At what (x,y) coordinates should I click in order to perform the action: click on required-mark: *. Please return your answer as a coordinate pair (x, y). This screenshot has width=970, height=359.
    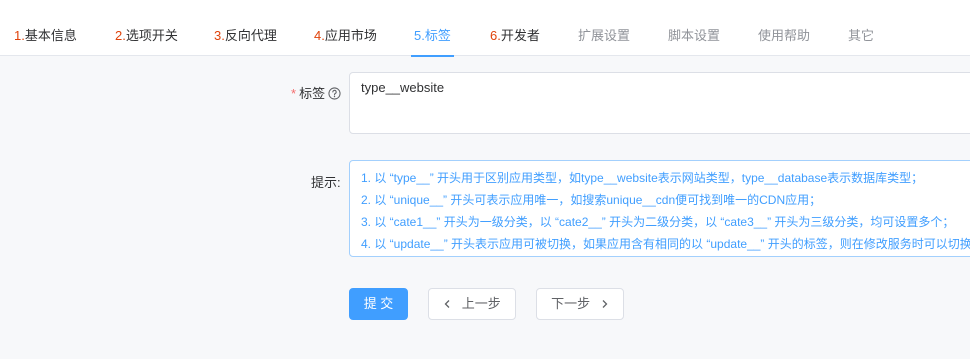
    Looking at the image, I should click on (294, 93).